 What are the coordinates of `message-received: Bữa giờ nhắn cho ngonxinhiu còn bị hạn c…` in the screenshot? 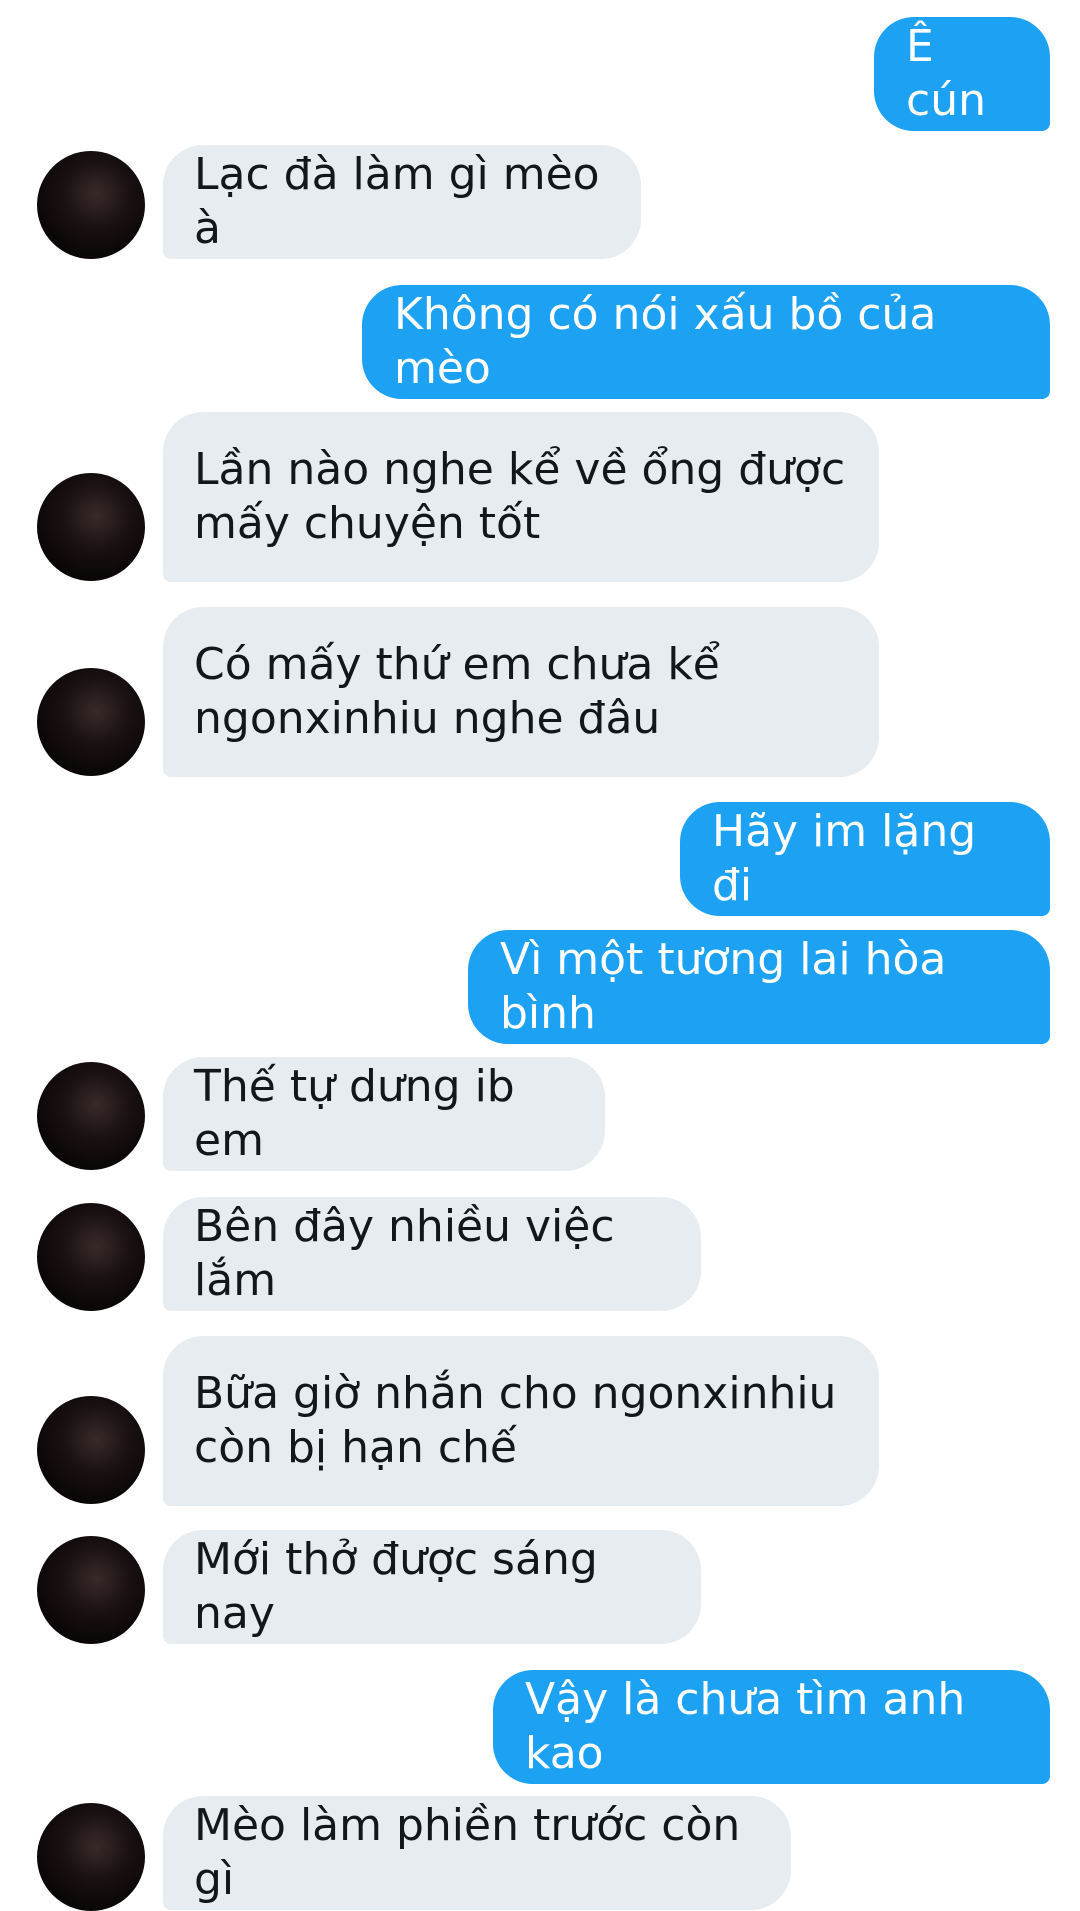 It's located at (521, 1421).